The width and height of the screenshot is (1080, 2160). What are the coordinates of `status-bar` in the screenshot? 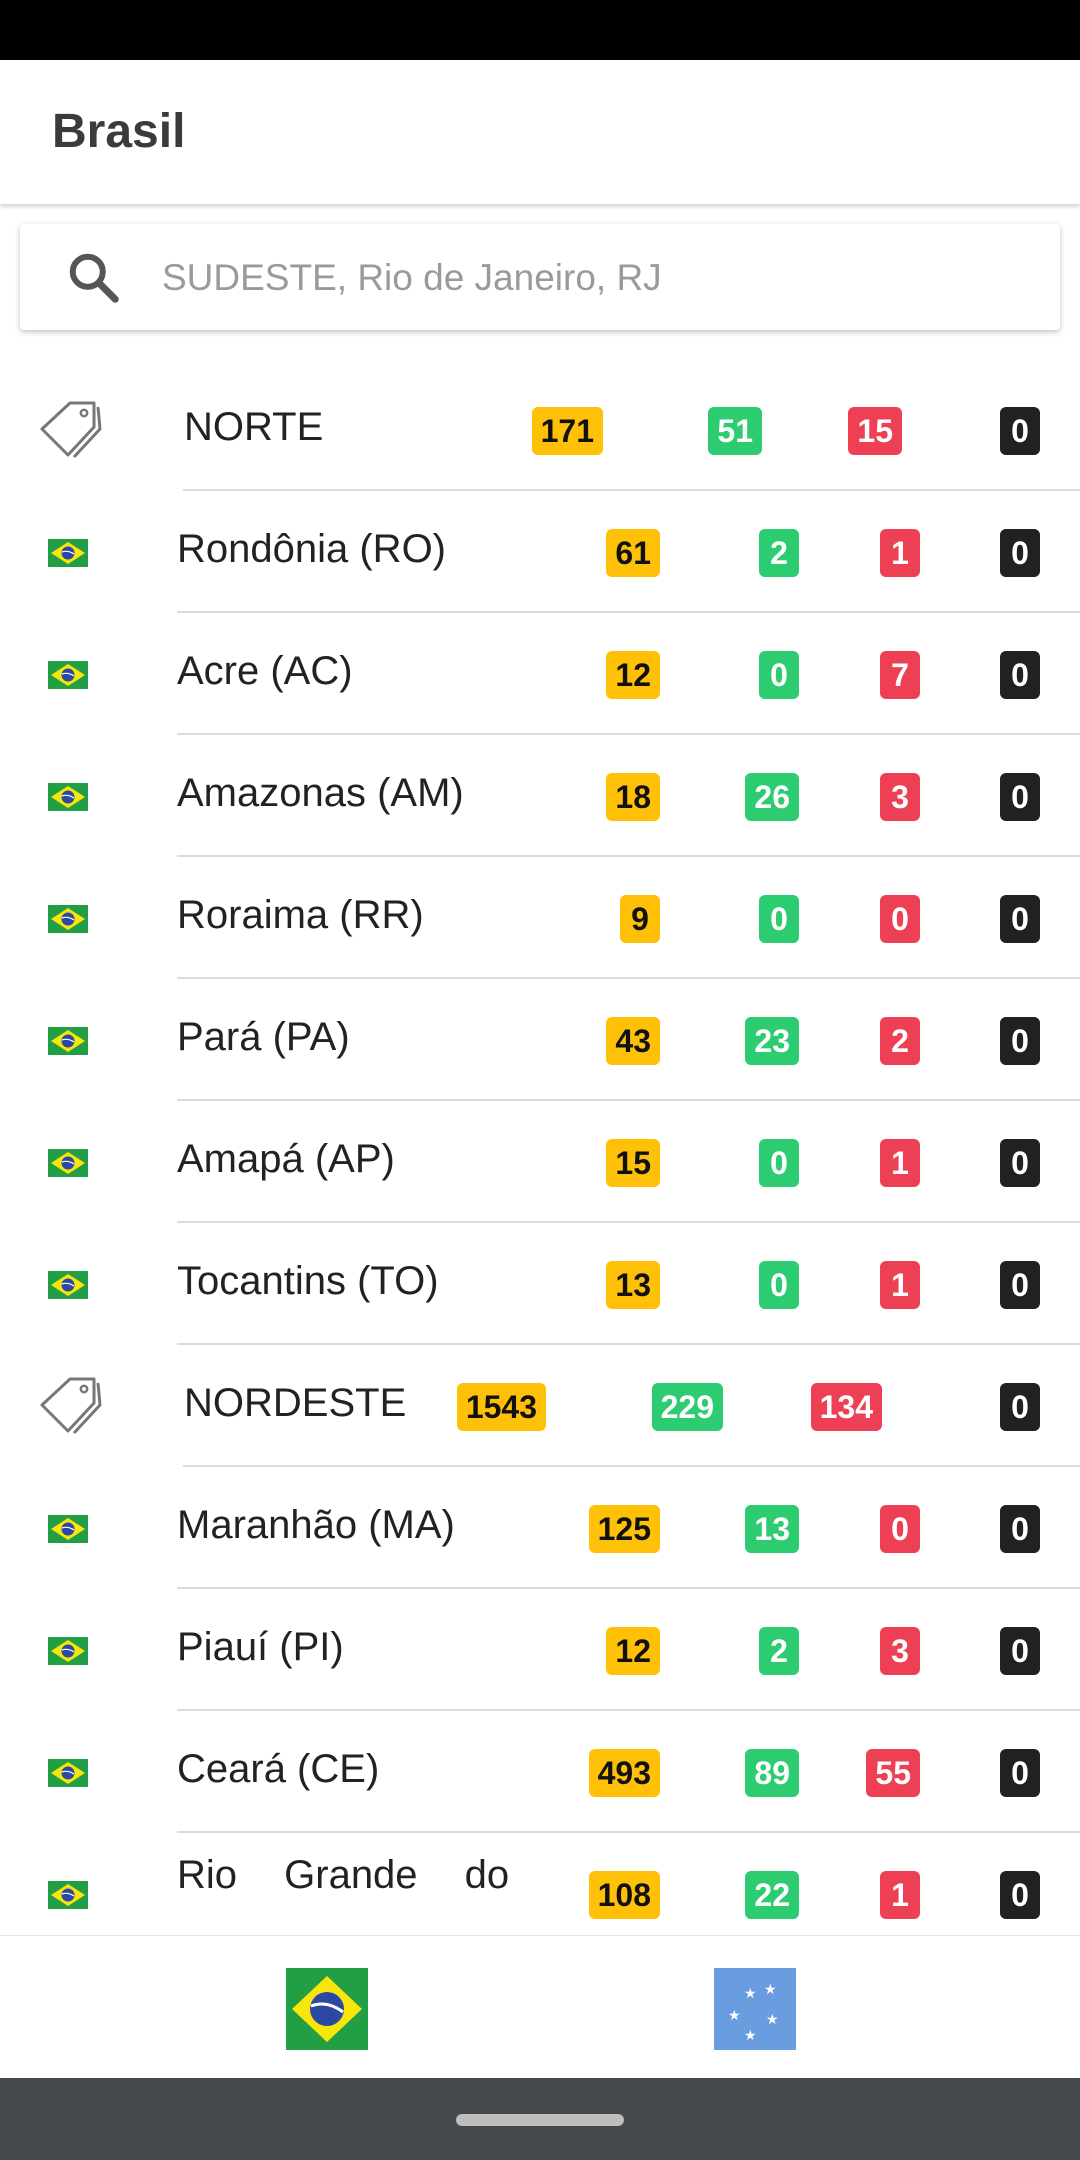 It's located at (540, 30).